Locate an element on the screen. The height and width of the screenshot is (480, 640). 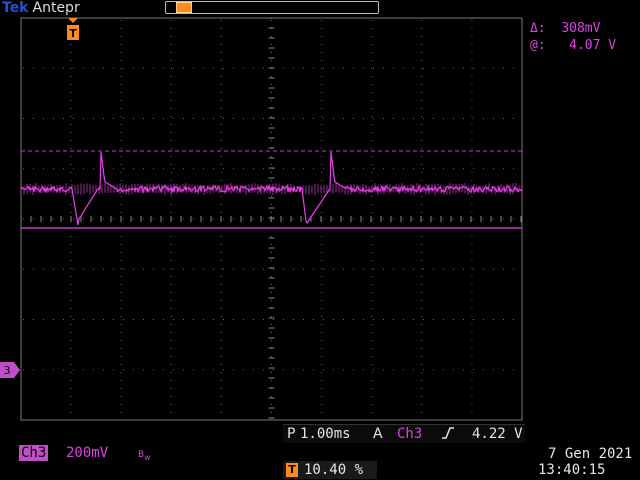
channel-marker-label: 3 is located at coordinates (7, 370).